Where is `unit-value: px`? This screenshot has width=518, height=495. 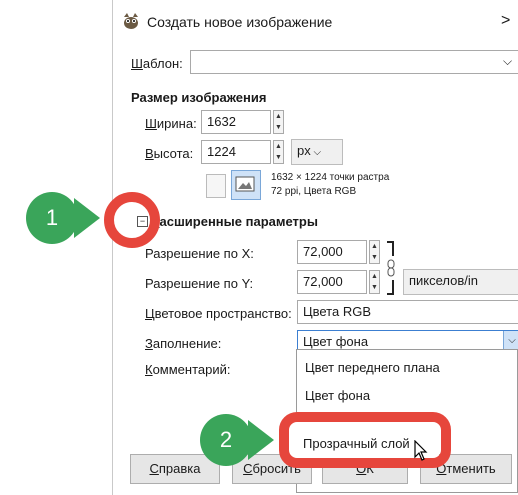
unit-value: px is located at coordinates (304, 150).